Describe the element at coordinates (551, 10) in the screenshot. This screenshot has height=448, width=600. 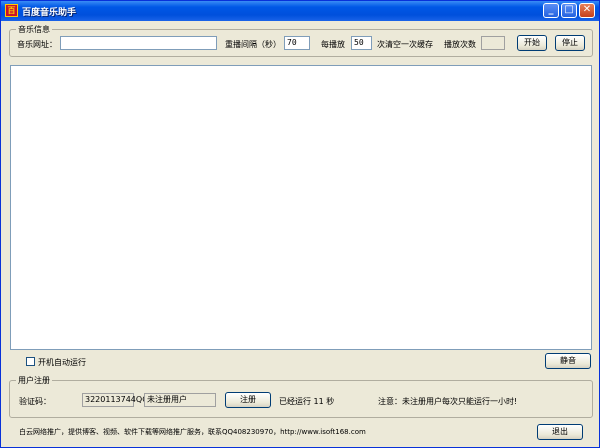
I see `minimize-button: _` at that location.